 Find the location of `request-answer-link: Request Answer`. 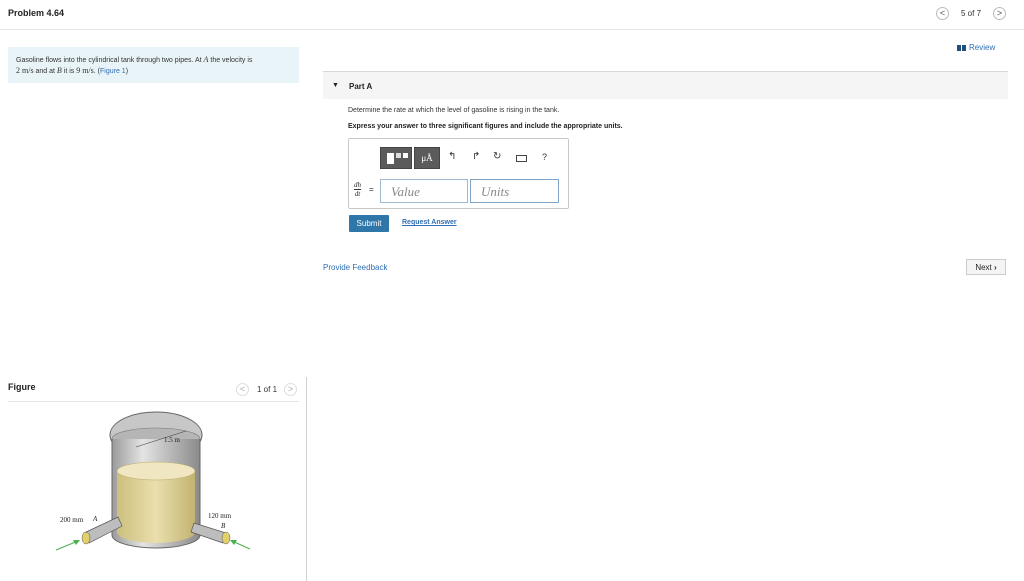

request-answer-link: Request Answer is located at coordinates (429, 222).